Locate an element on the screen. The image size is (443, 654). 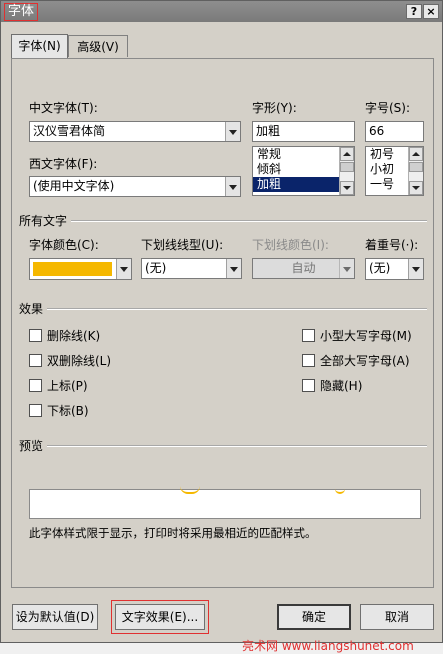
font-style-input: 加粗 is located at coordinates (303, 131).